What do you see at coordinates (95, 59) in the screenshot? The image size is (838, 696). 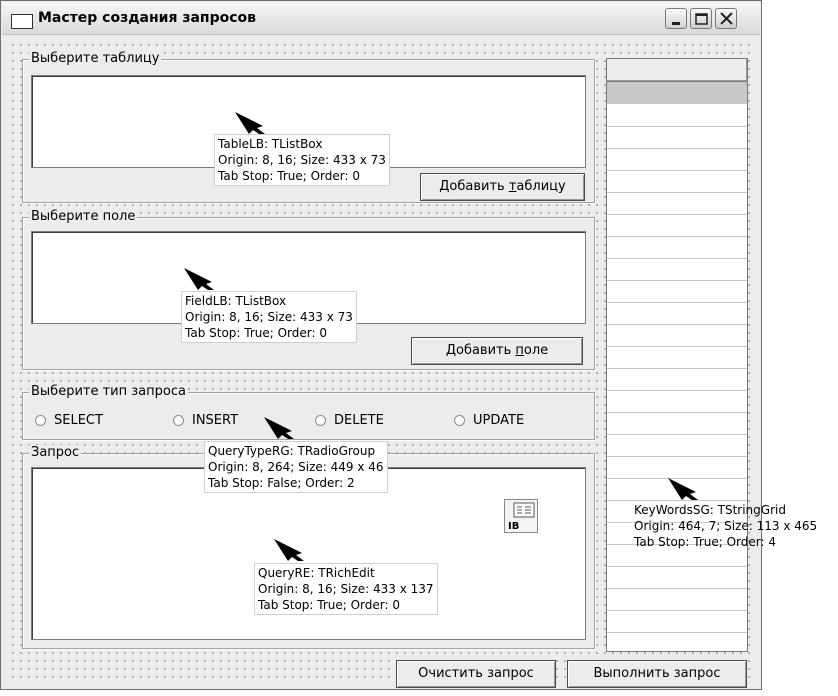 I see `table-group-label: Выберите таблицу` at bounding box center [95, 59].